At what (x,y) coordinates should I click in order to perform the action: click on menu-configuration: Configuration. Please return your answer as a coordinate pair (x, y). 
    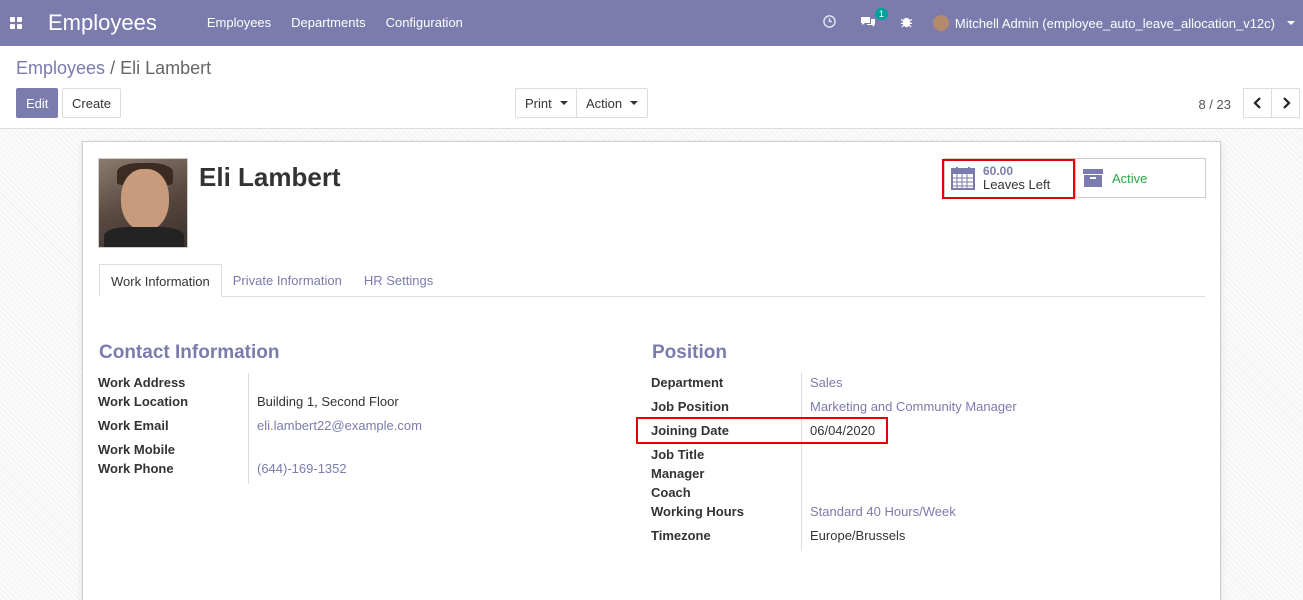
    Looking at the image, I should click on (424, 23).